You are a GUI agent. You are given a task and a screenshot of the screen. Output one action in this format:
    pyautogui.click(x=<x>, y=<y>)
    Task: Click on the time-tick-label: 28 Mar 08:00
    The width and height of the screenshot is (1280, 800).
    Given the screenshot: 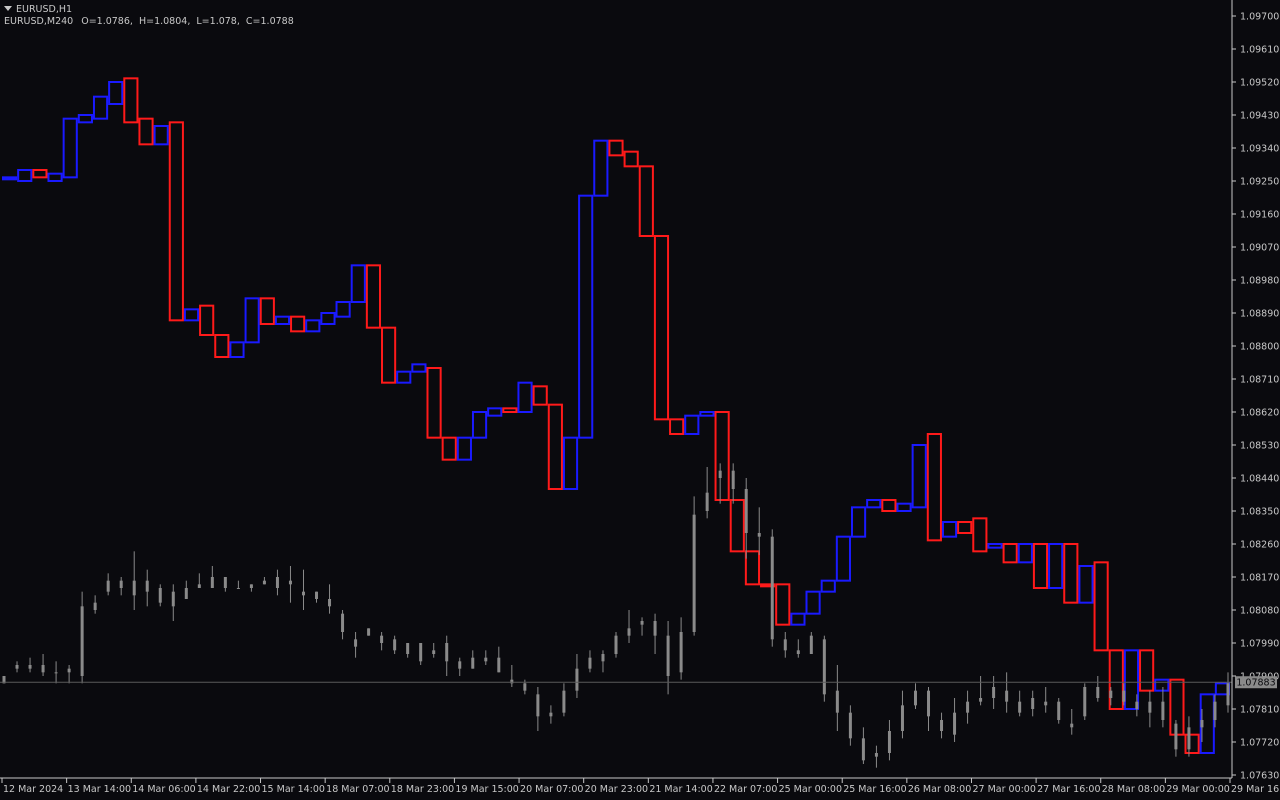 What is the action you would take?
    pyautogui.click(x=1133, y=789)
    